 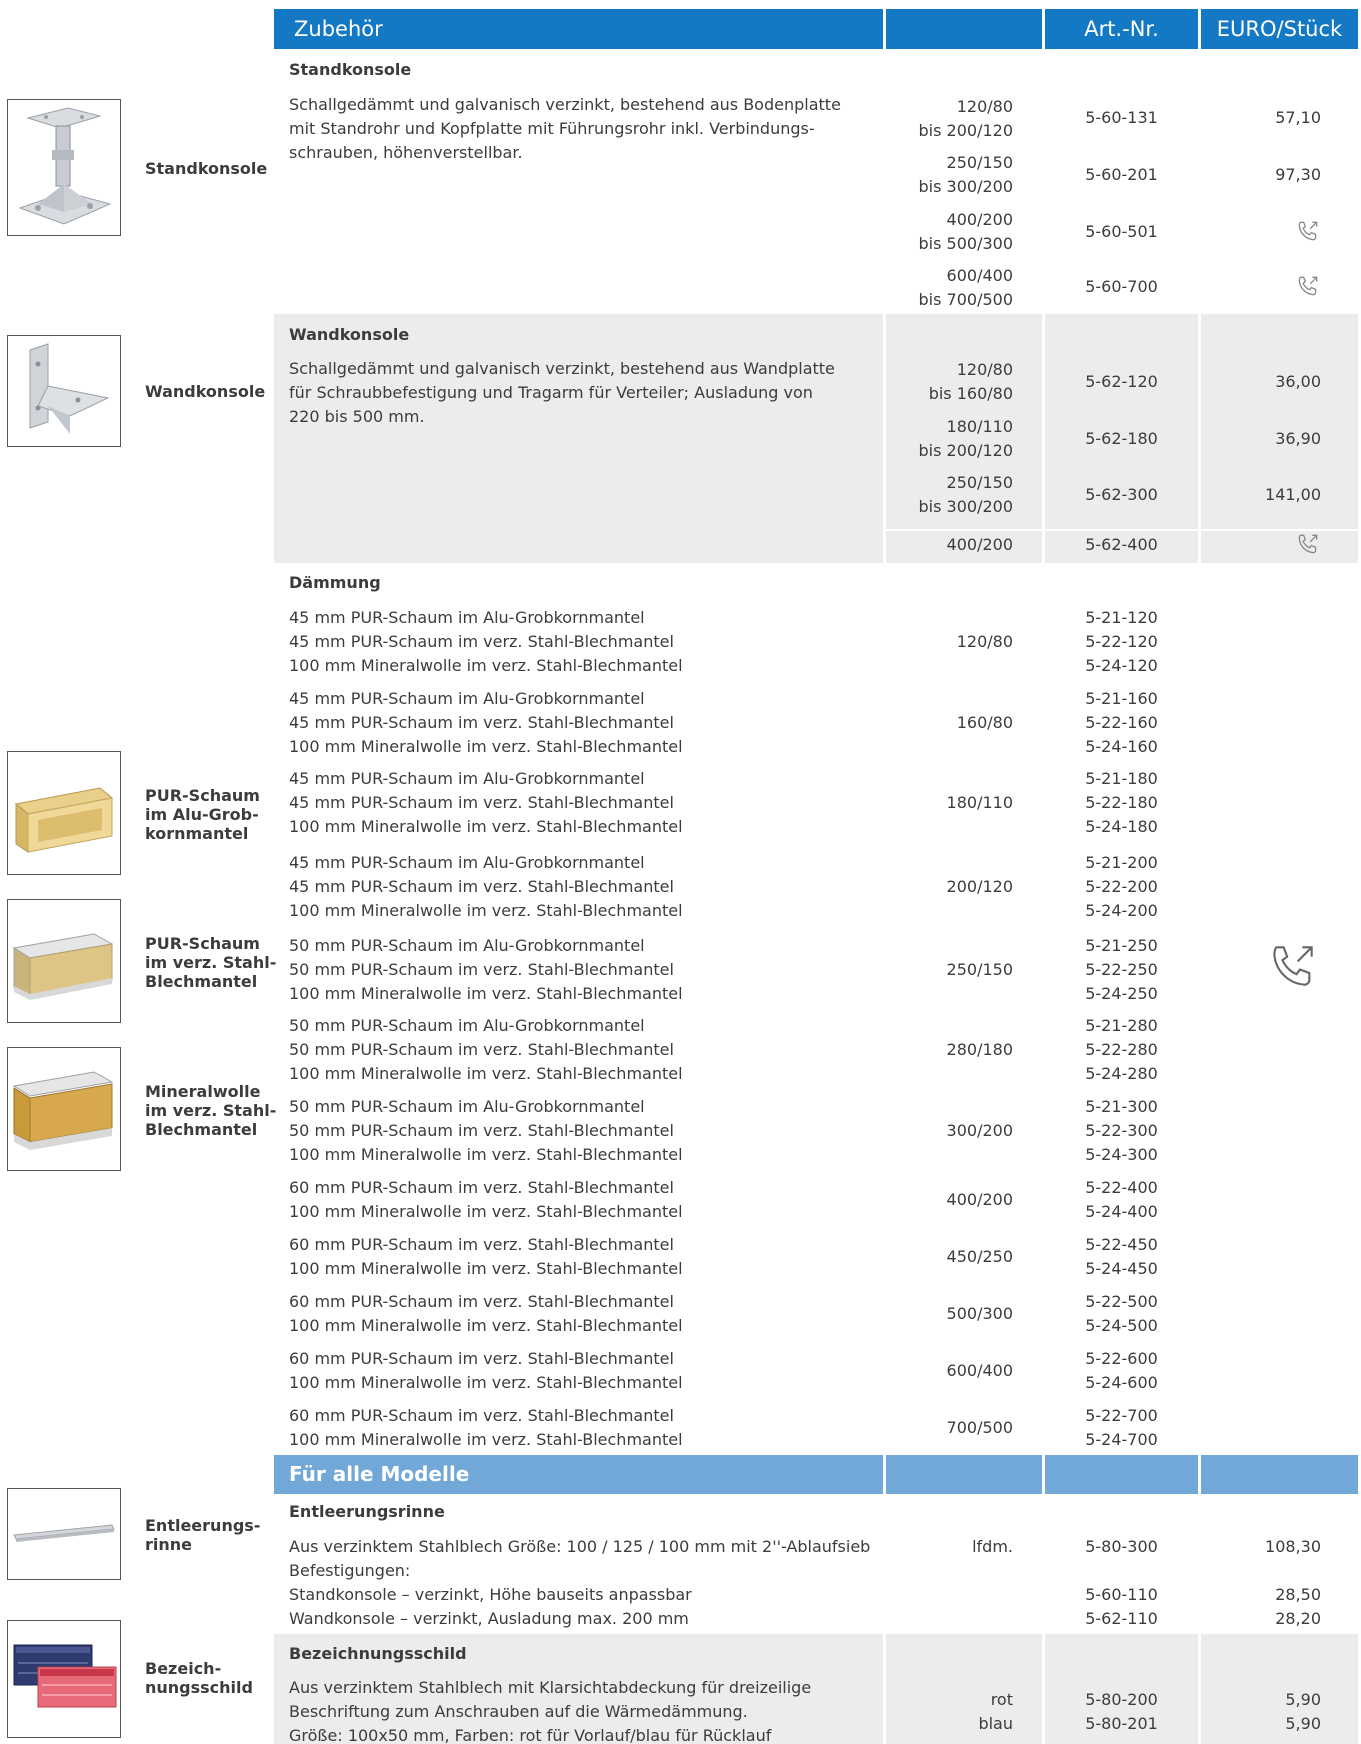 What do you see at coordinates (1121, 969) in the screenshot?
I see `daemmung-art-5: 5-21-250 5-22-250 5-24-250` at bounding box center [1121, 969].